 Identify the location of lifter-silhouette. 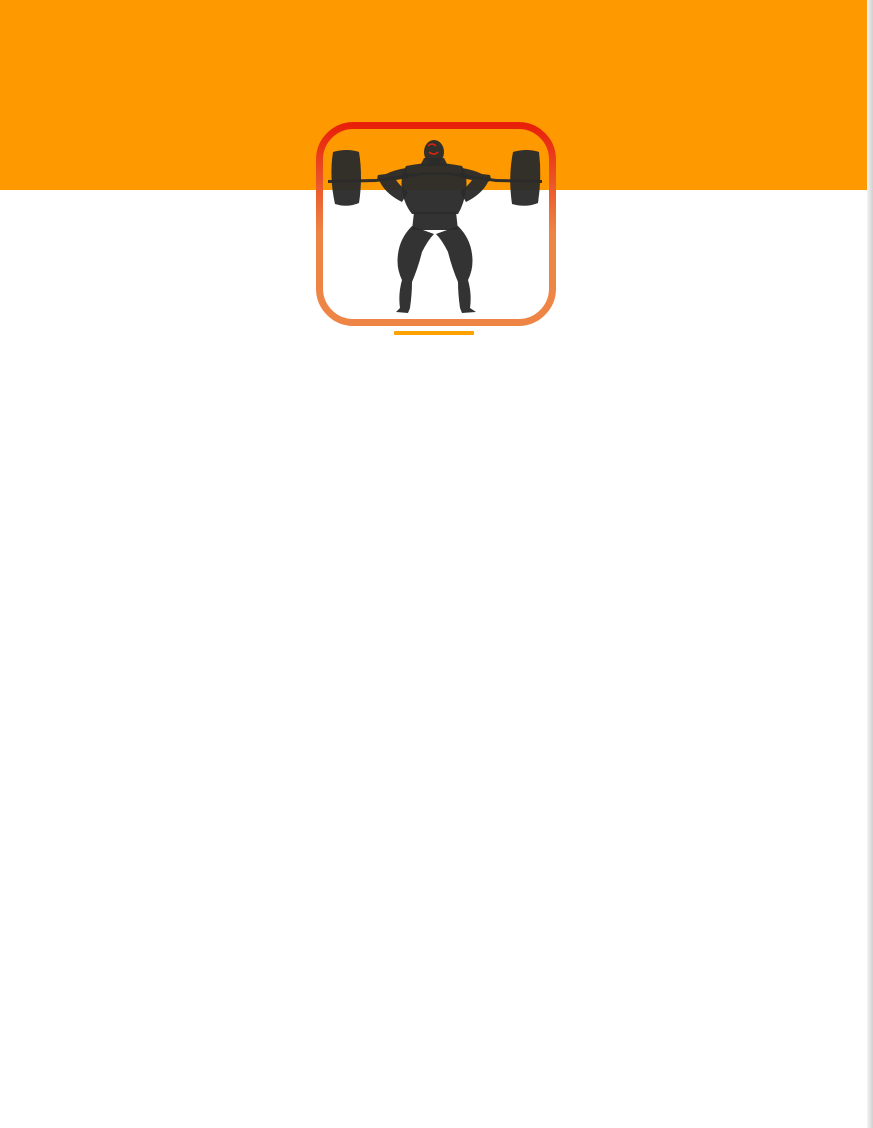
(435, 226).